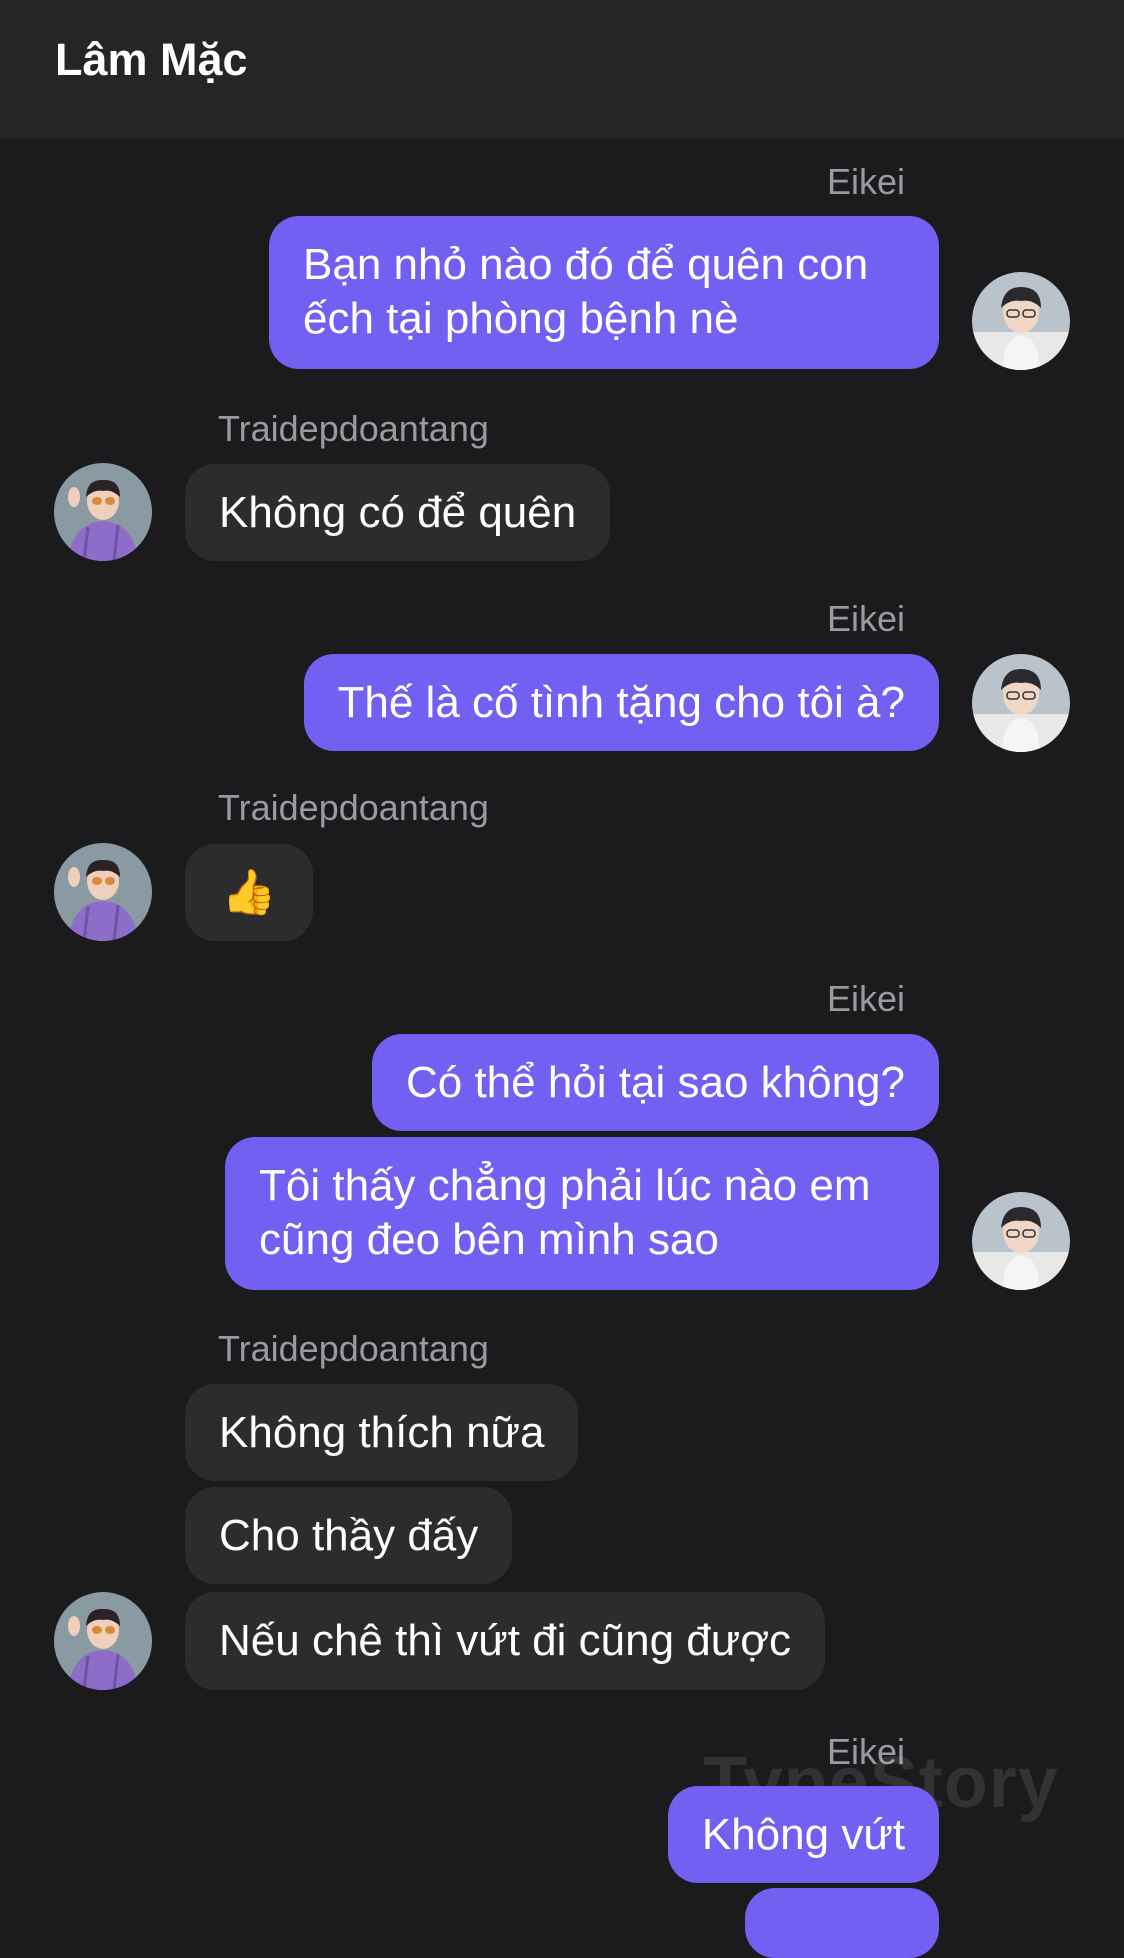 This screenshot has width=1124, height=1958. I want to click on message-text: Không thích nữa, so click(382, 1432).